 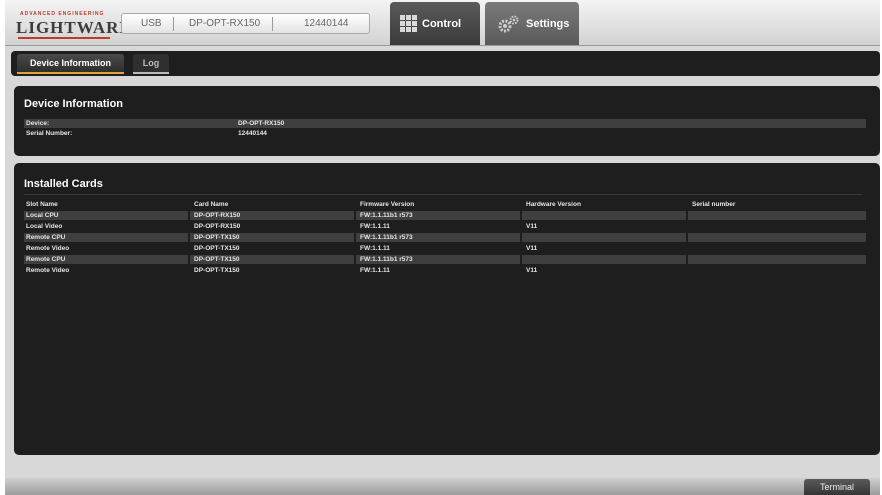 I want to click on nav-settings-button: Settings, so click(x=532, y=23).